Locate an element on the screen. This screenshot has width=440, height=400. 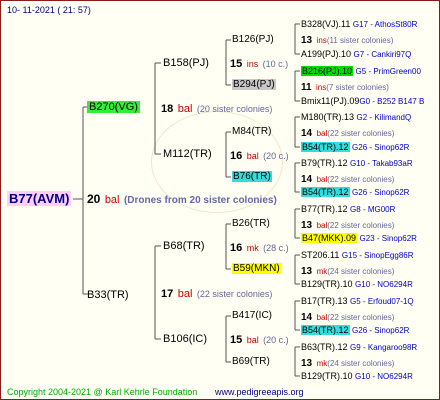
g3-queen: B417(IC) is located at coordinates (252, 316).